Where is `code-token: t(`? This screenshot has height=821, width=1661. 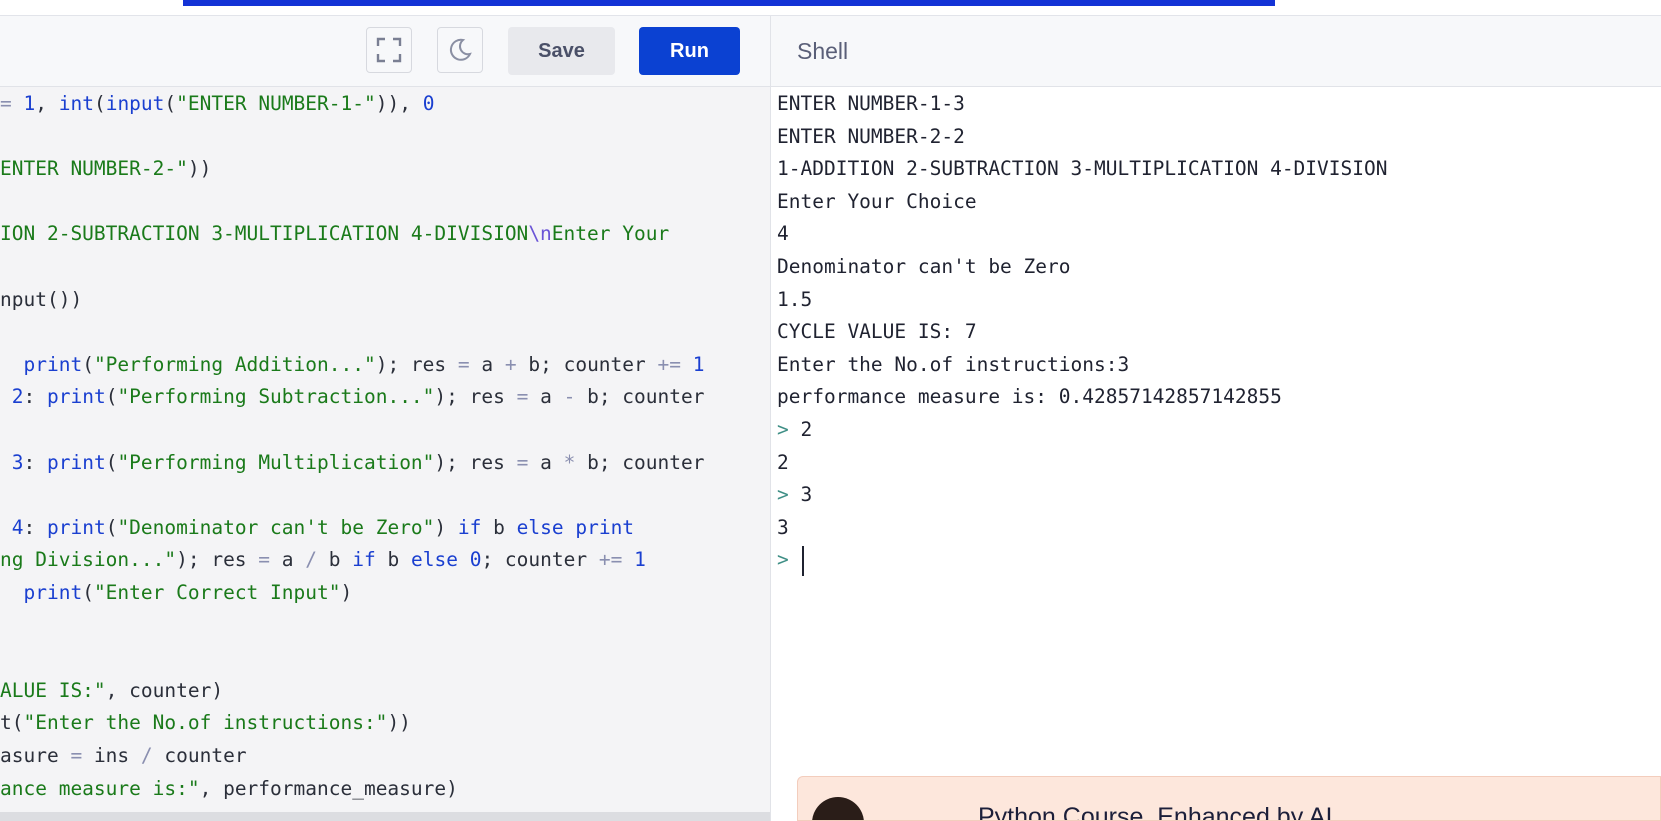 code-token: t( is located at coordinates (12, 723).